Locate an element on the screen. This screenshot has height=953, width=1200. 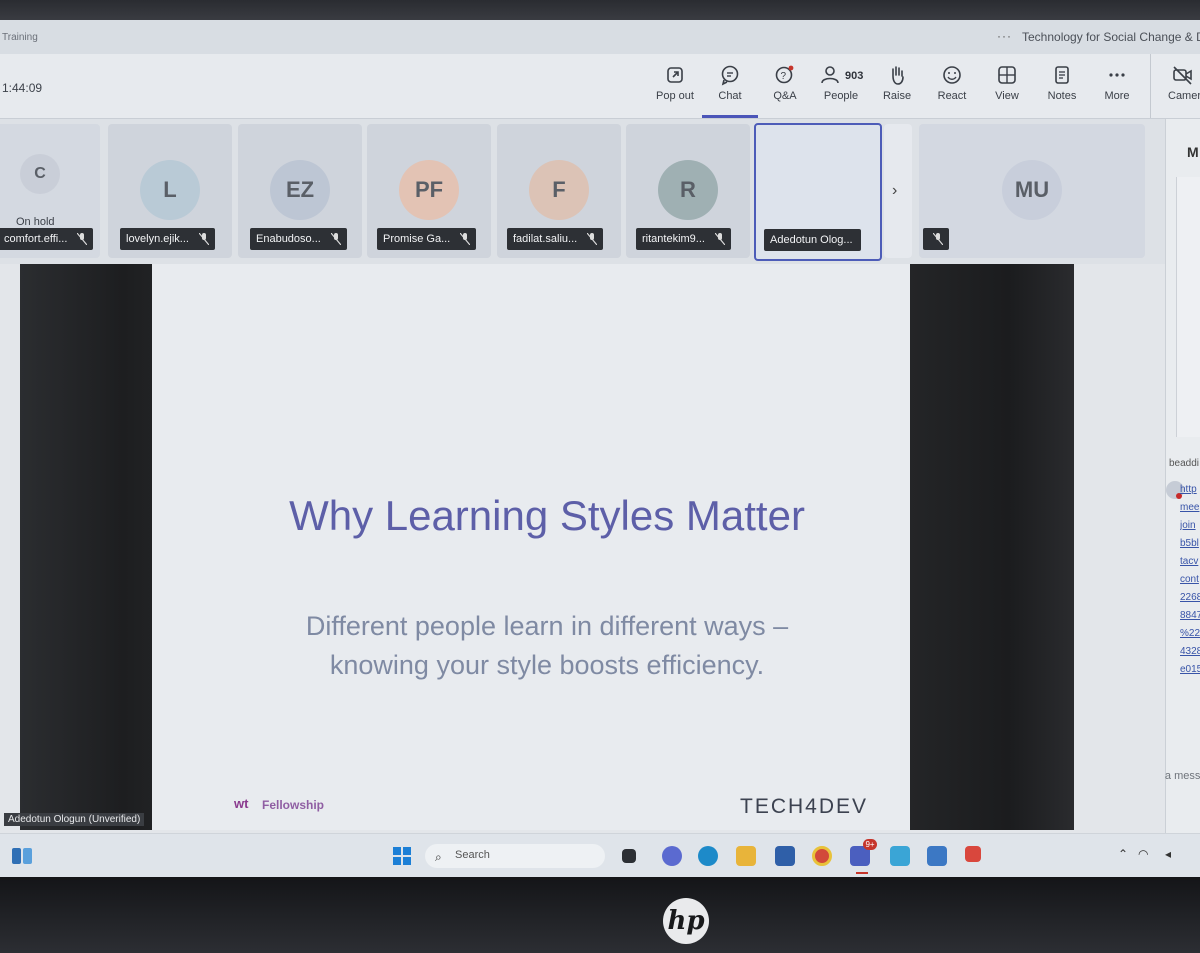
tray-chevron-up-icon: ⌃ is located at coordinates (1123, 854).